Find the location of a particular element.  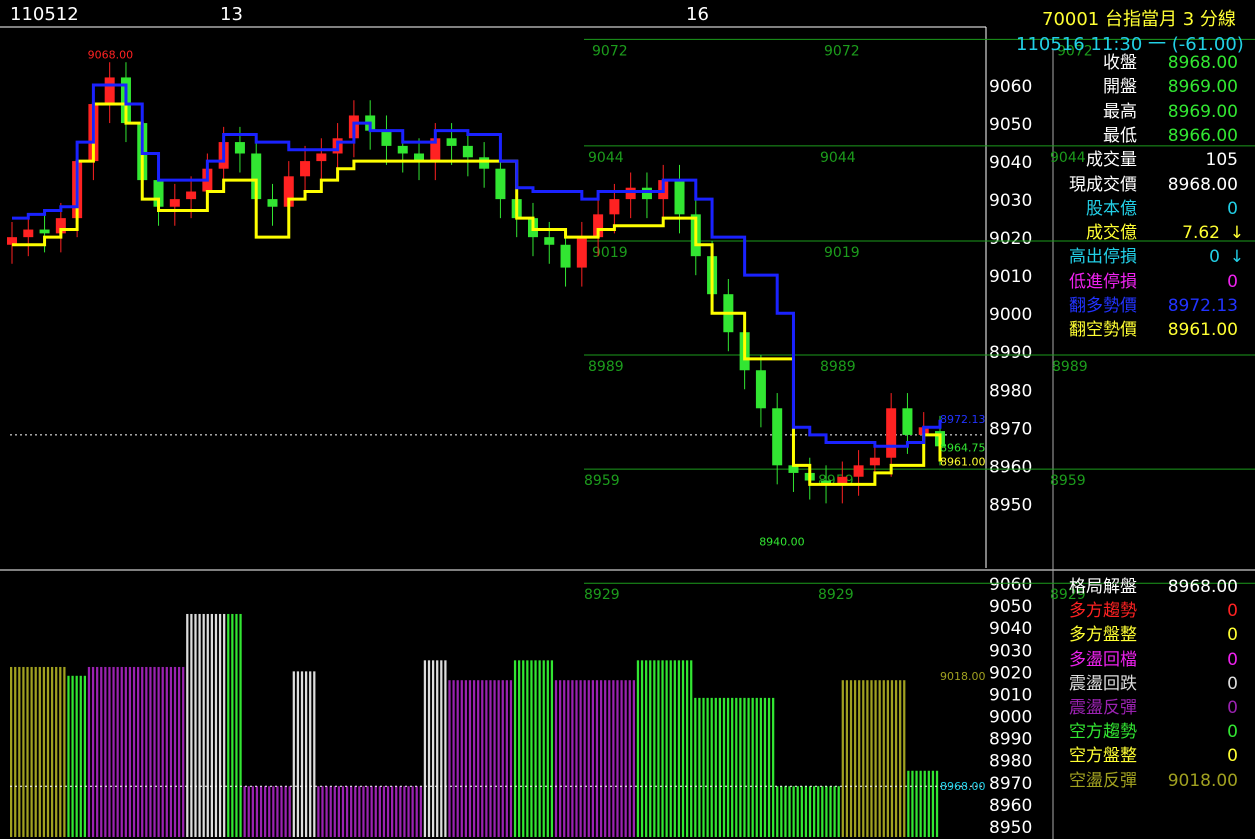

y-tick-label: 9000 is located at coordinates (1010, 315).